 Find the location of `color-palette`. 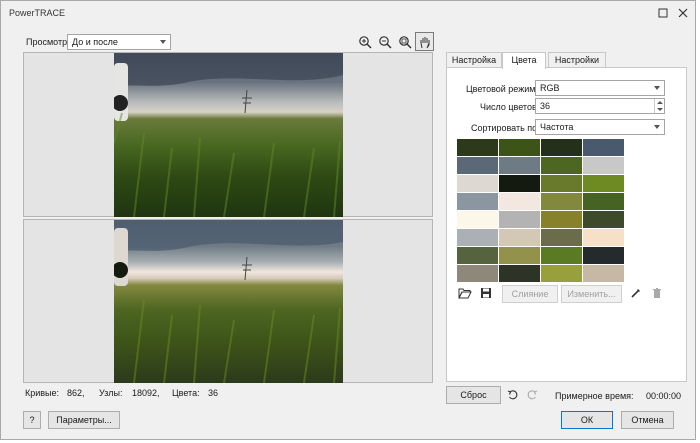

color-palette is located at coordinates (542, 210).